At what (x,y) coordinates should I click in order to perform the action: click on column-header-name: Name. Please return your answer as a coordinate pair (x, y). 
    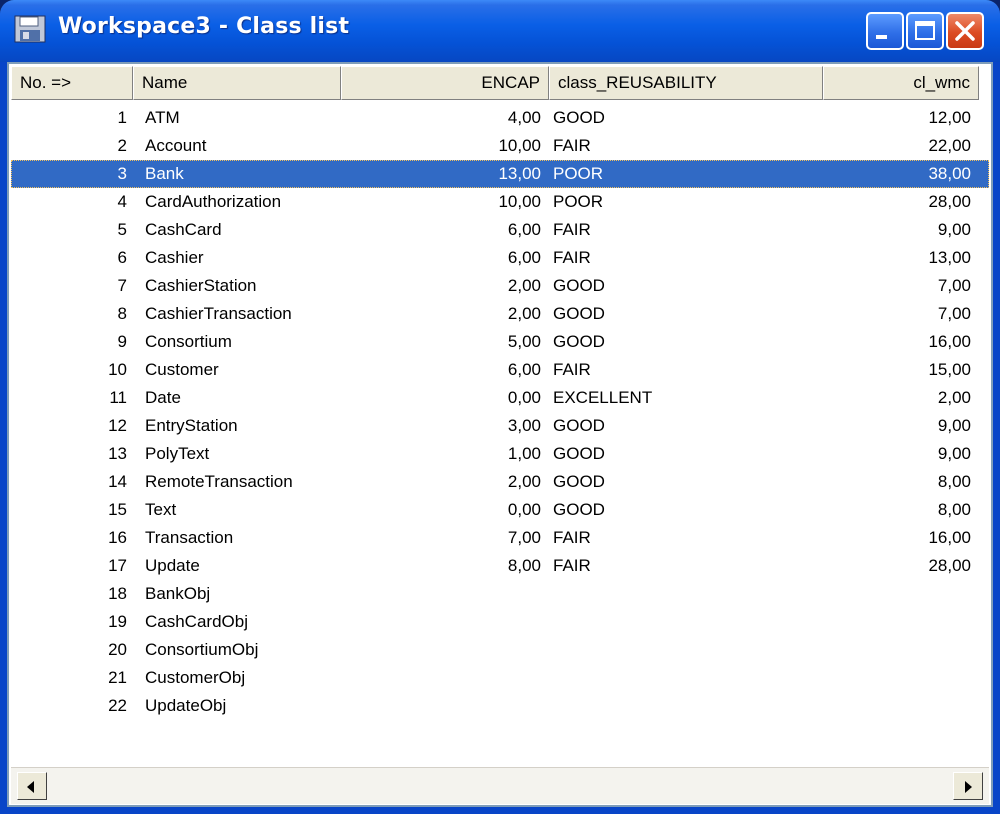
    Looking at the image, I should click on (237, 83).